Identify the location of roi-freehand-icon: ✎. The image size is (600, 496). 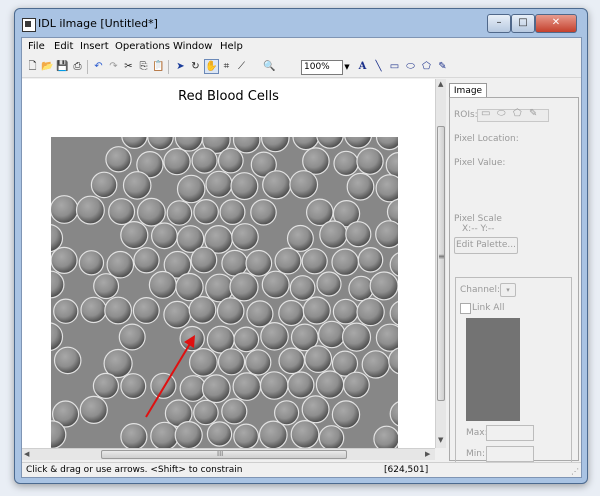
(533, 113).